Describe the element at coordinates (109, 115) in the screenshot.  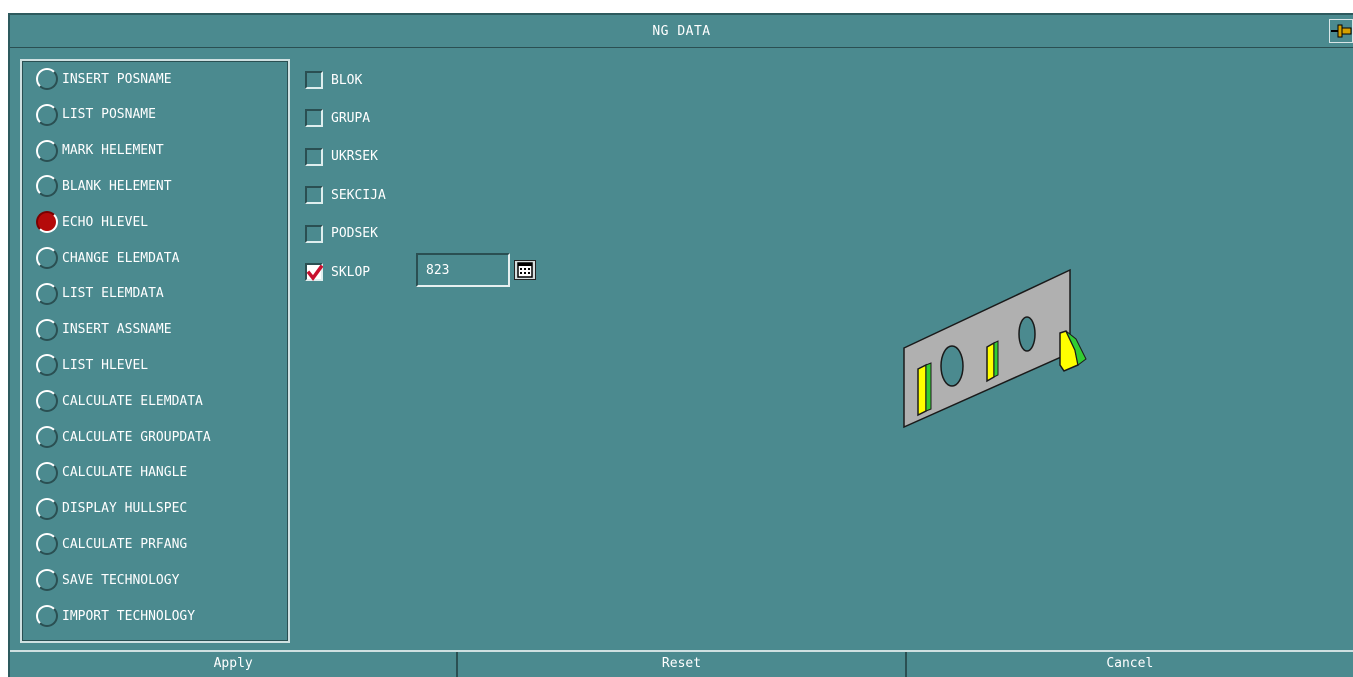
I see `function-radio-label: LIST POSNAME` at that location.